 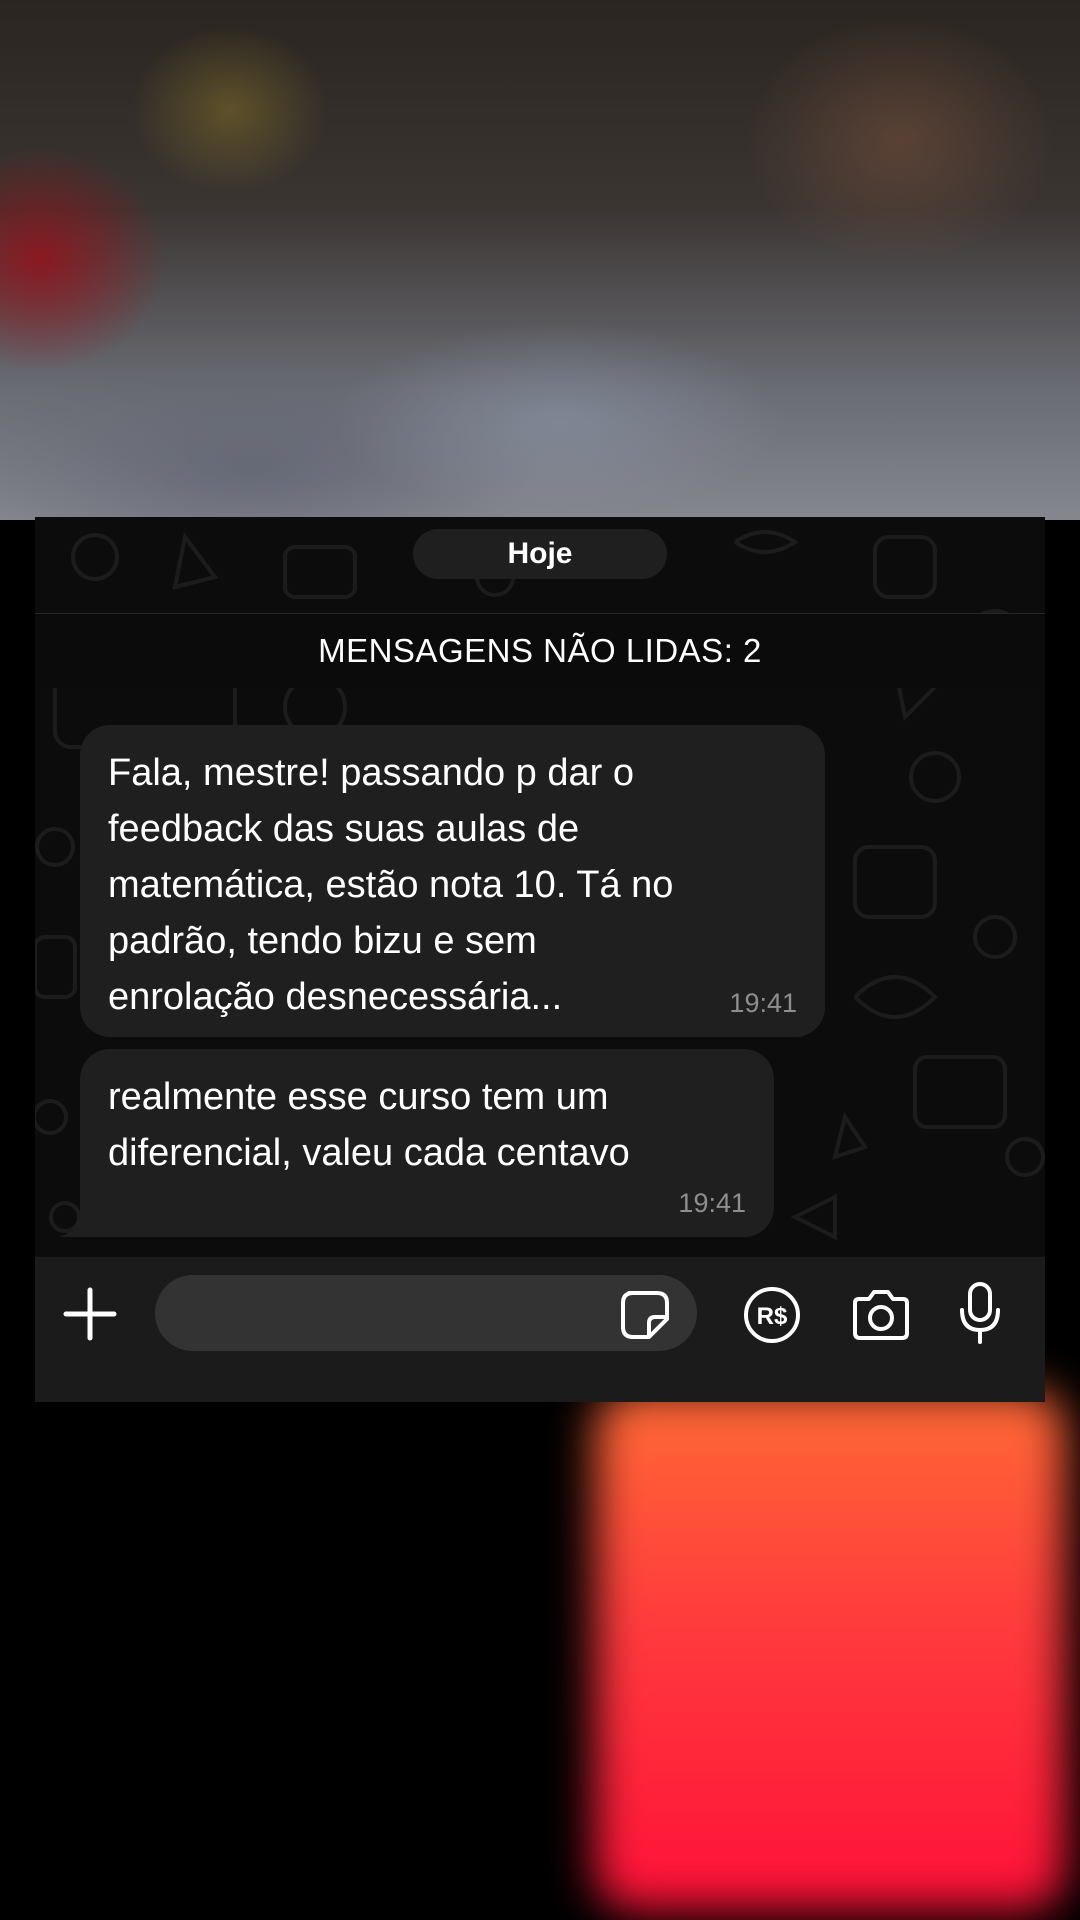 I want to click on camera-icon, so click(x=881, y=1315).